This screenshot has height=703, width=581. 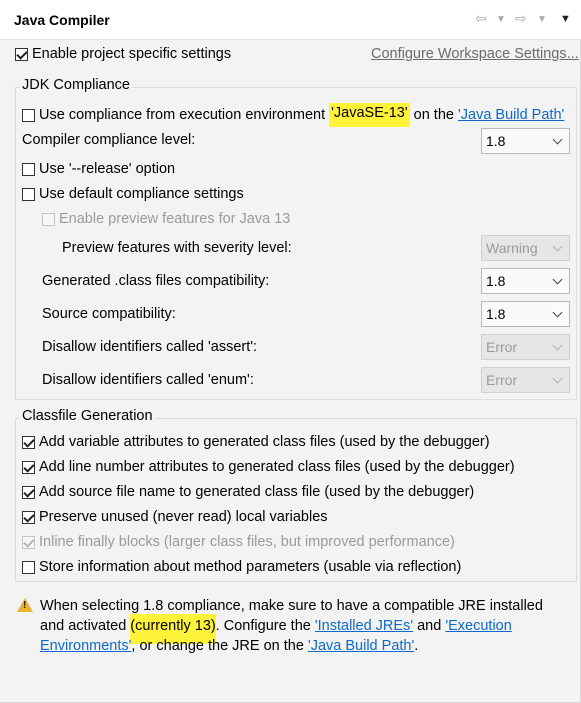 I want to click on preview-severity-value: Warning, so click(x=512, y=248).